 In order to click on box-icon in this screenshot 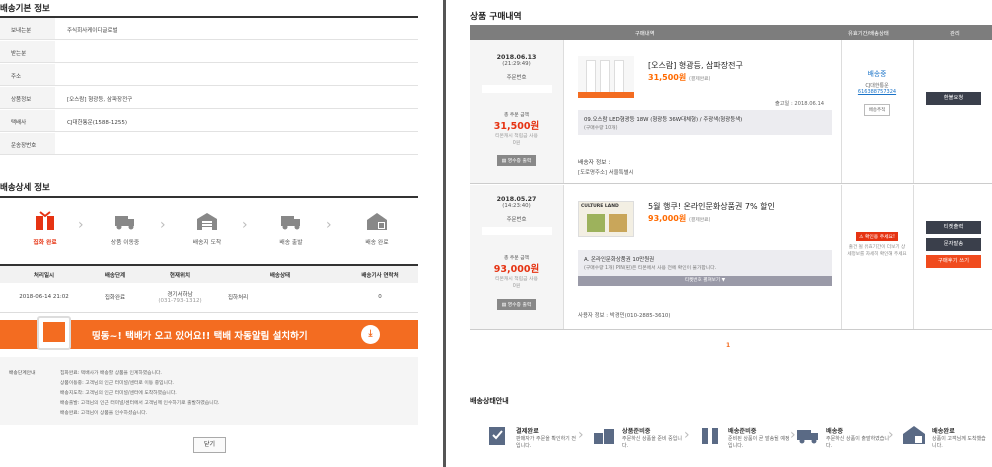, I will do `click(45, 220)`.